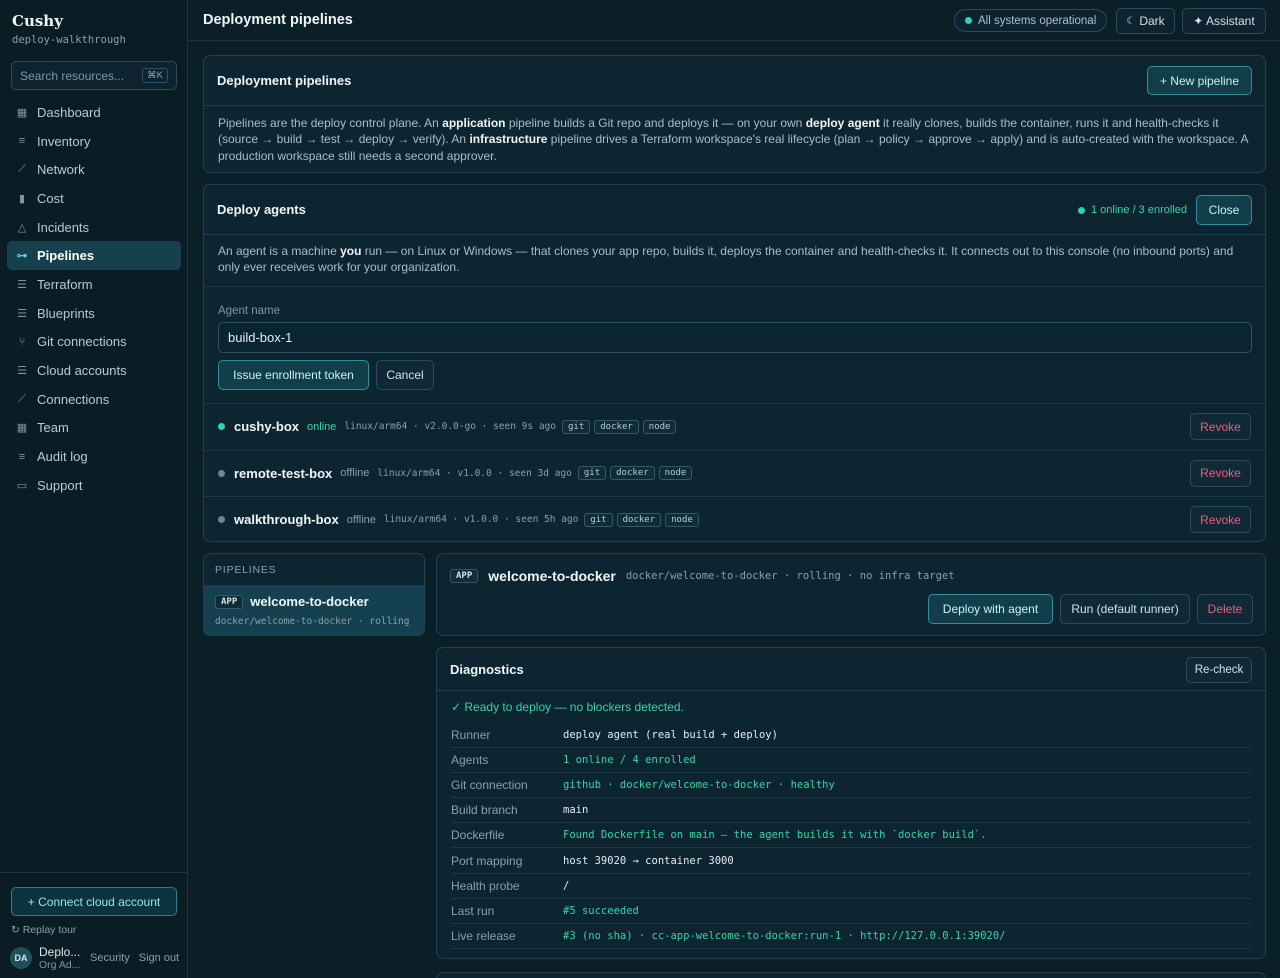 This screenshot has width=1280, height=978. What do you see at coordinates (94, 227) in the screenshot?
I see `sidebar-item-incidents: △ Incidents` at bounding box center [94, 227].